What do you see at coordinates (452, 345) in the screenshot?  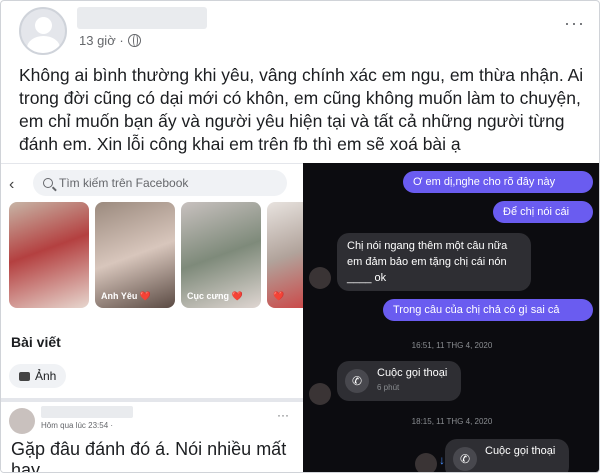 I see `chat-timestamp: 16:51, 11 THG 4, 2020` at bounding box center [452, 345].